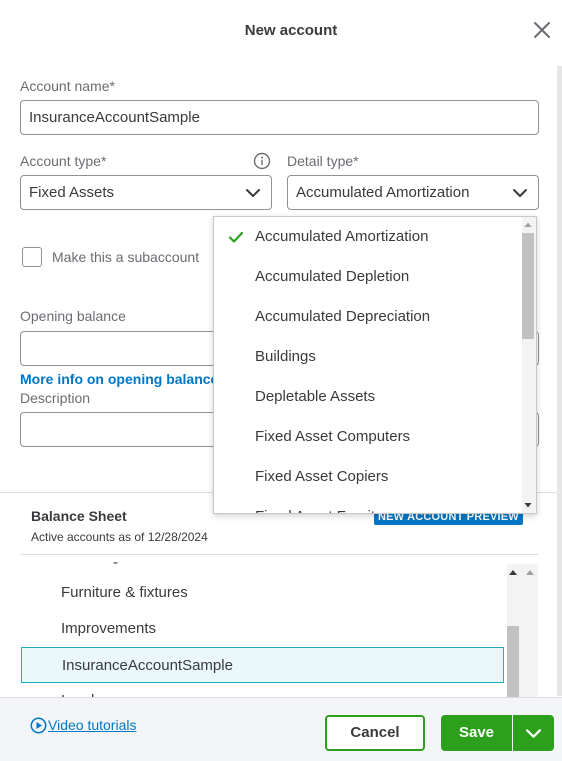 Image resolution: width=562 pixels, height=761 pixels. Describe the element at coordinates (38, 725) in the screenshot. I see `play-circle-icon` at that location.